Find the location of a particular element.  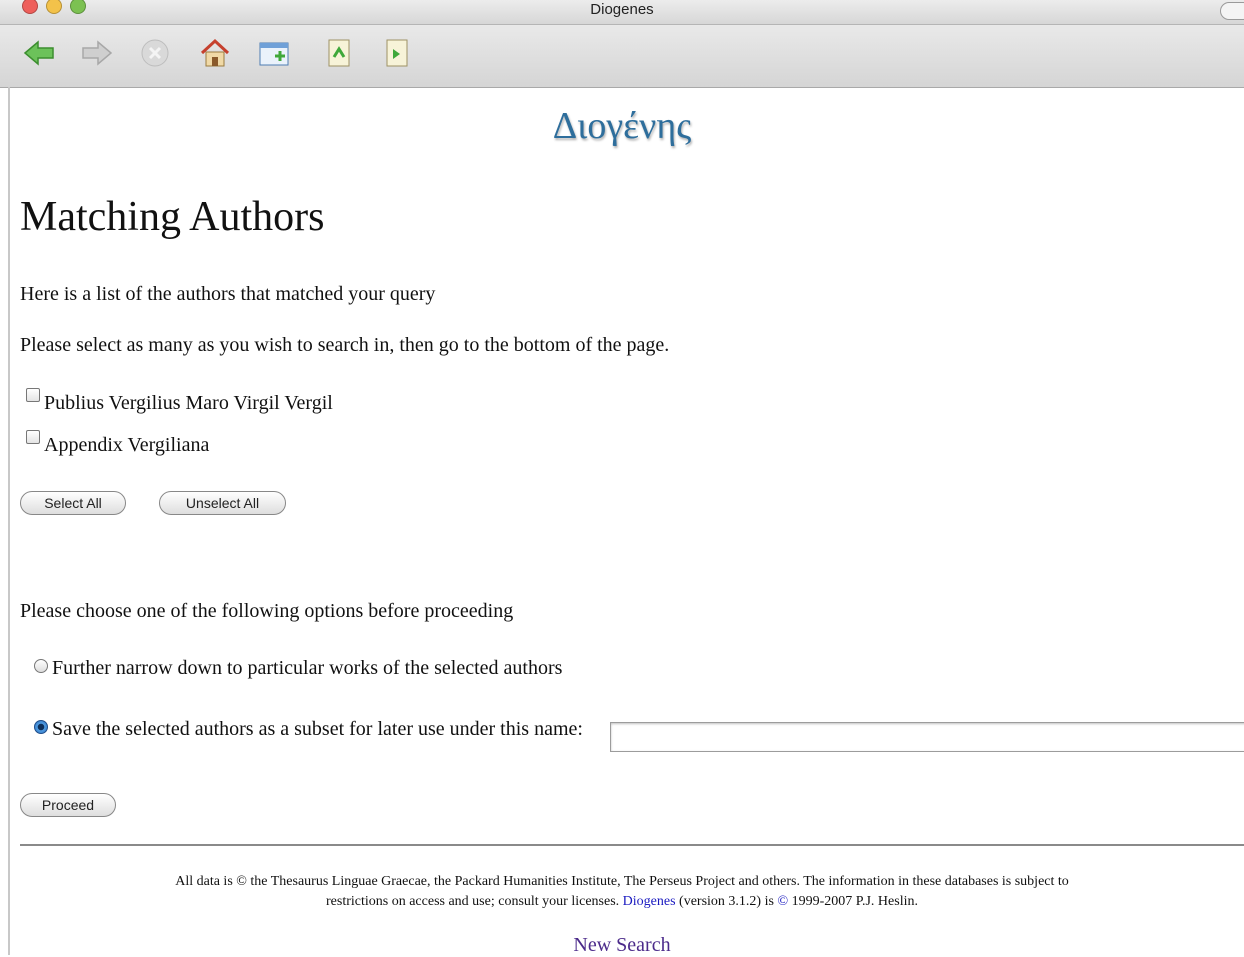

narrow-radio is located at coordinates (41, 666).